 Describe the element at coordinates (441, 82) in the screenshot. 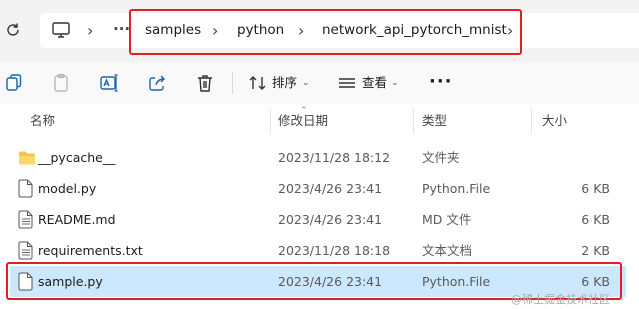

I see `more-options-button: ···` at that location.